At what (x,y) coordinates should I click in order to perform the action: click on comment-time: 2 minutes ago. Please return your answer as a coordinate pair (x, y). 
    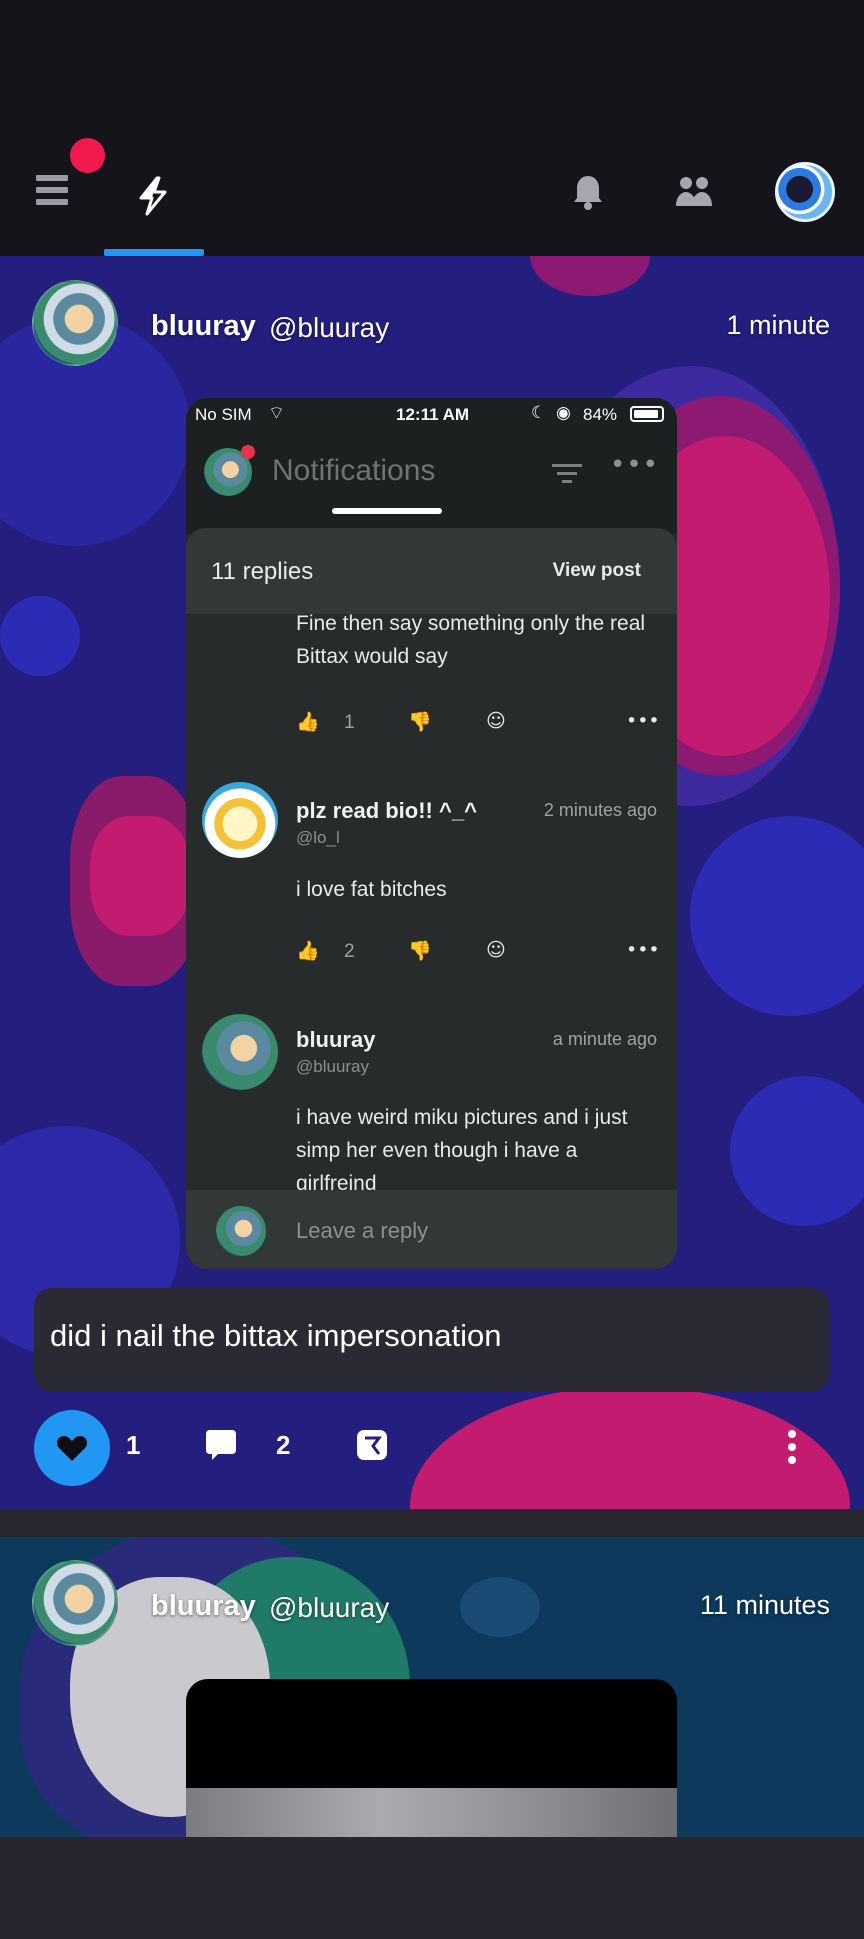
    Looking at the image, I should click on (600, 810).